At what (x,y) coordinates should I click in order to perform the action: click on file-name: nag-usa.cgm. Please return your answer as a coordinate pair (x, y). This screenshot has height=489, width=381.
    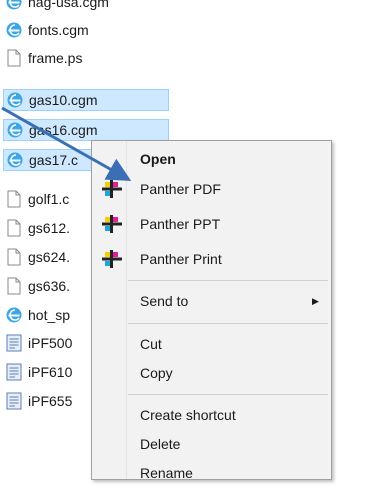
    Looking at the image, I should click on (68, 5).